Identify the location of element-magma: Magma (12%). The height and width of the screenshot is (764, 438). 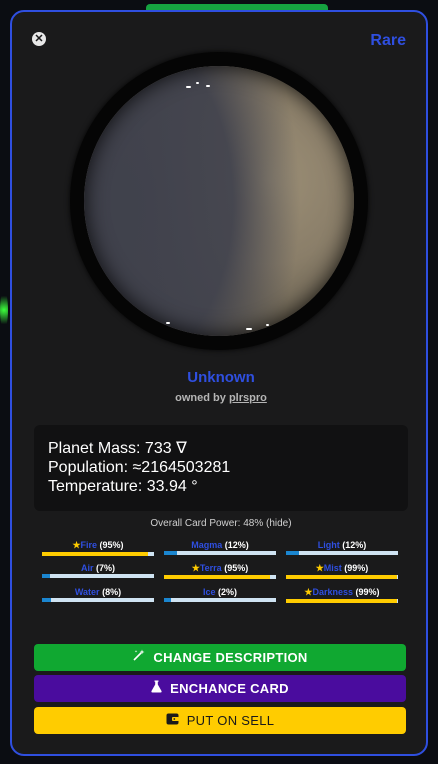
(220, 547).